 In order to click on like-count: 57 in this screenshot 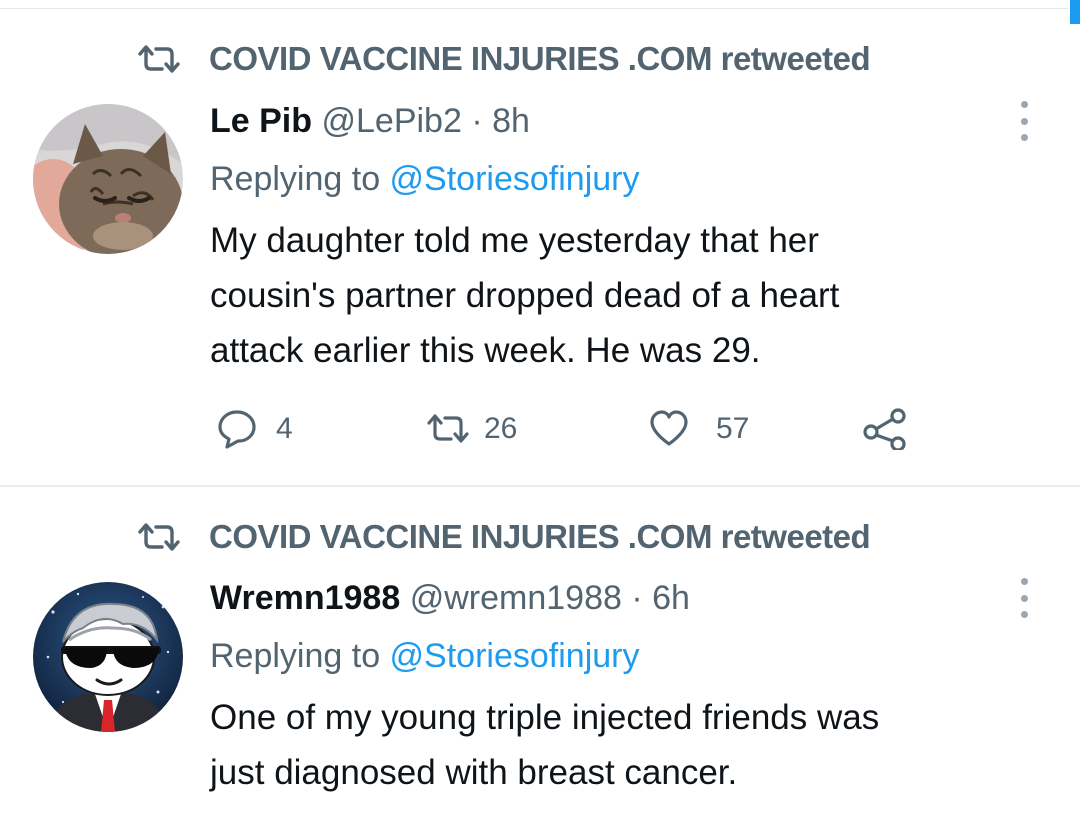, I will do `click(733, 428)`.